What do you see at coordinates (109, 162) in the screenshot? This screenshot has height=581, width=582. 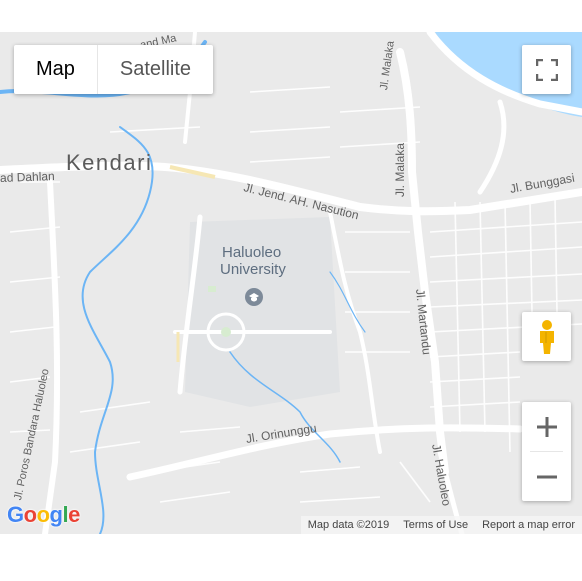 I see `city-label: Kendari` at bounding box center [109, 162].